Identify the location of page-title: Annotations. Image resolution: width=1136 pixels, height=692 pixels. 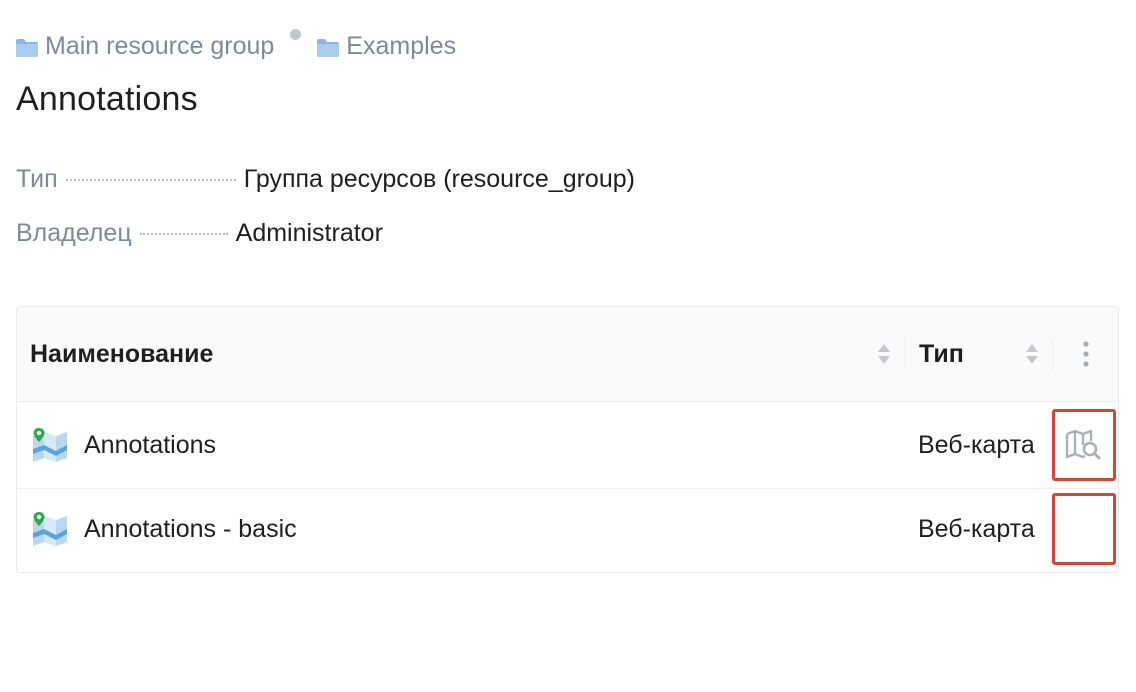
(107, 99).